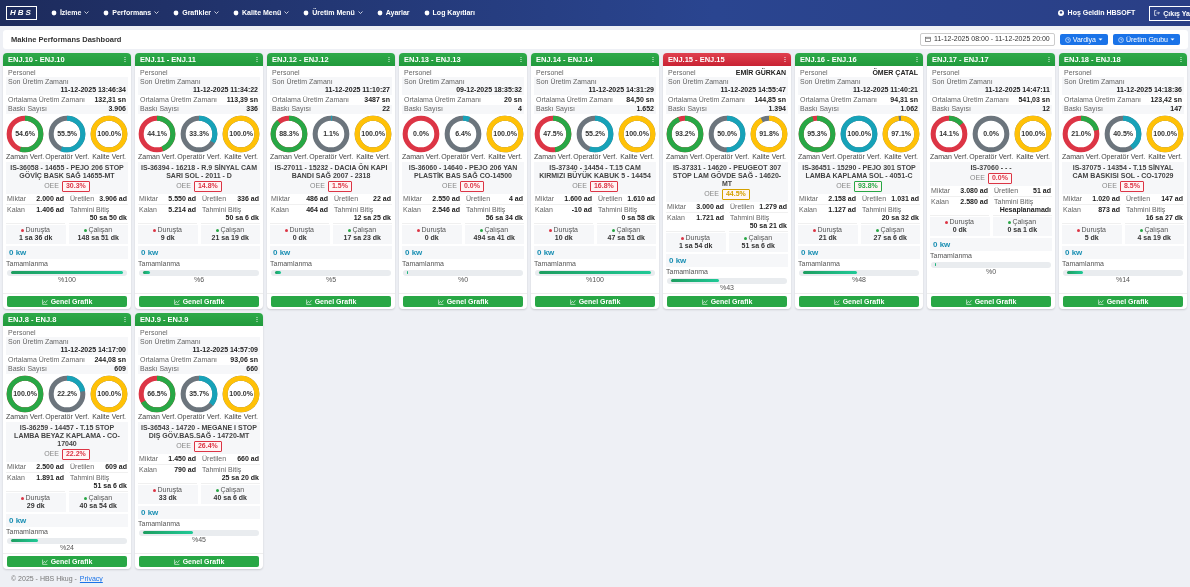 This screenshot has width=1190, height=587. Describe the element at coordinates (1157, 13) in the screenshot. I see `logout-icon` at that location.